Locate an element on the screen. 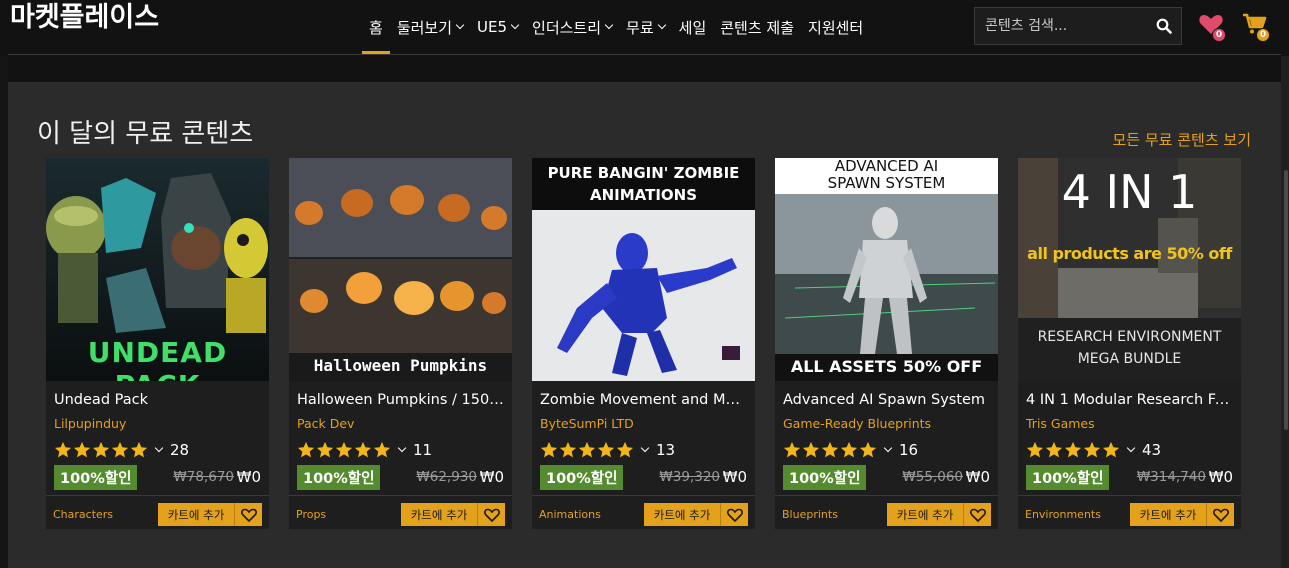 Image resolution: width=1289 pixels, height=568 pixels. cart-count-badge: 0 is located at coordinates (1263, 35).